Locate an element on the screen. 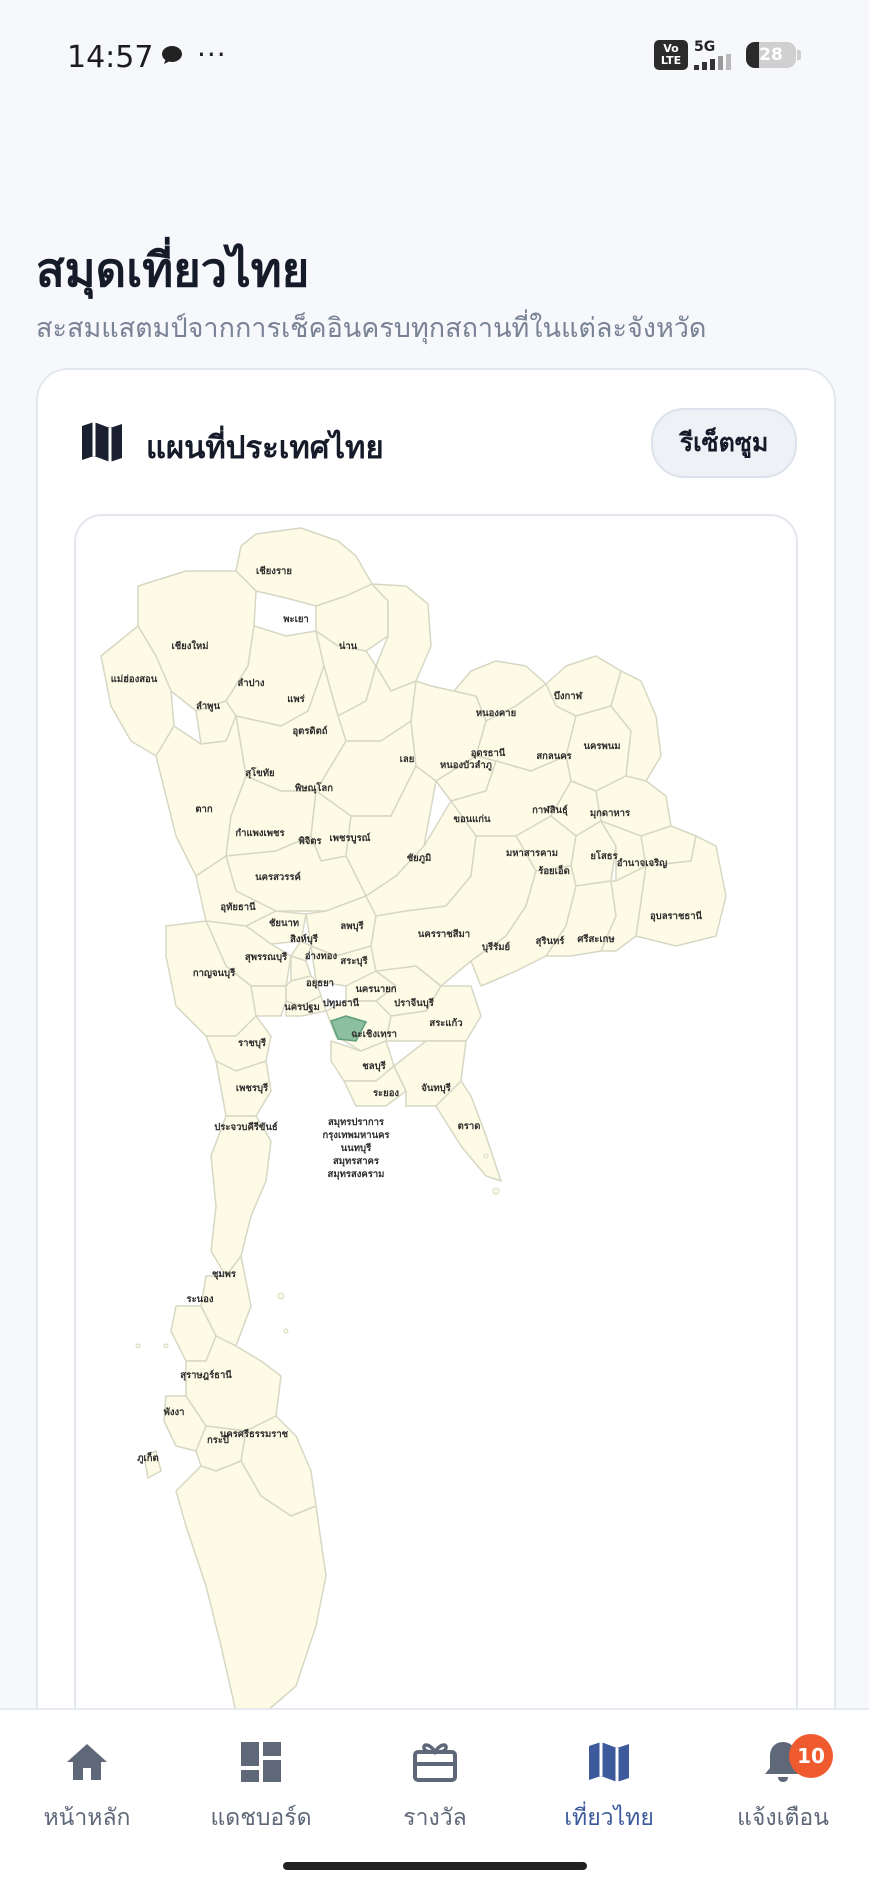 The height and width of the screenshot is (1884, 869). nav-notifications: แจ้งเตือน is located at coordinates (782, 1775).